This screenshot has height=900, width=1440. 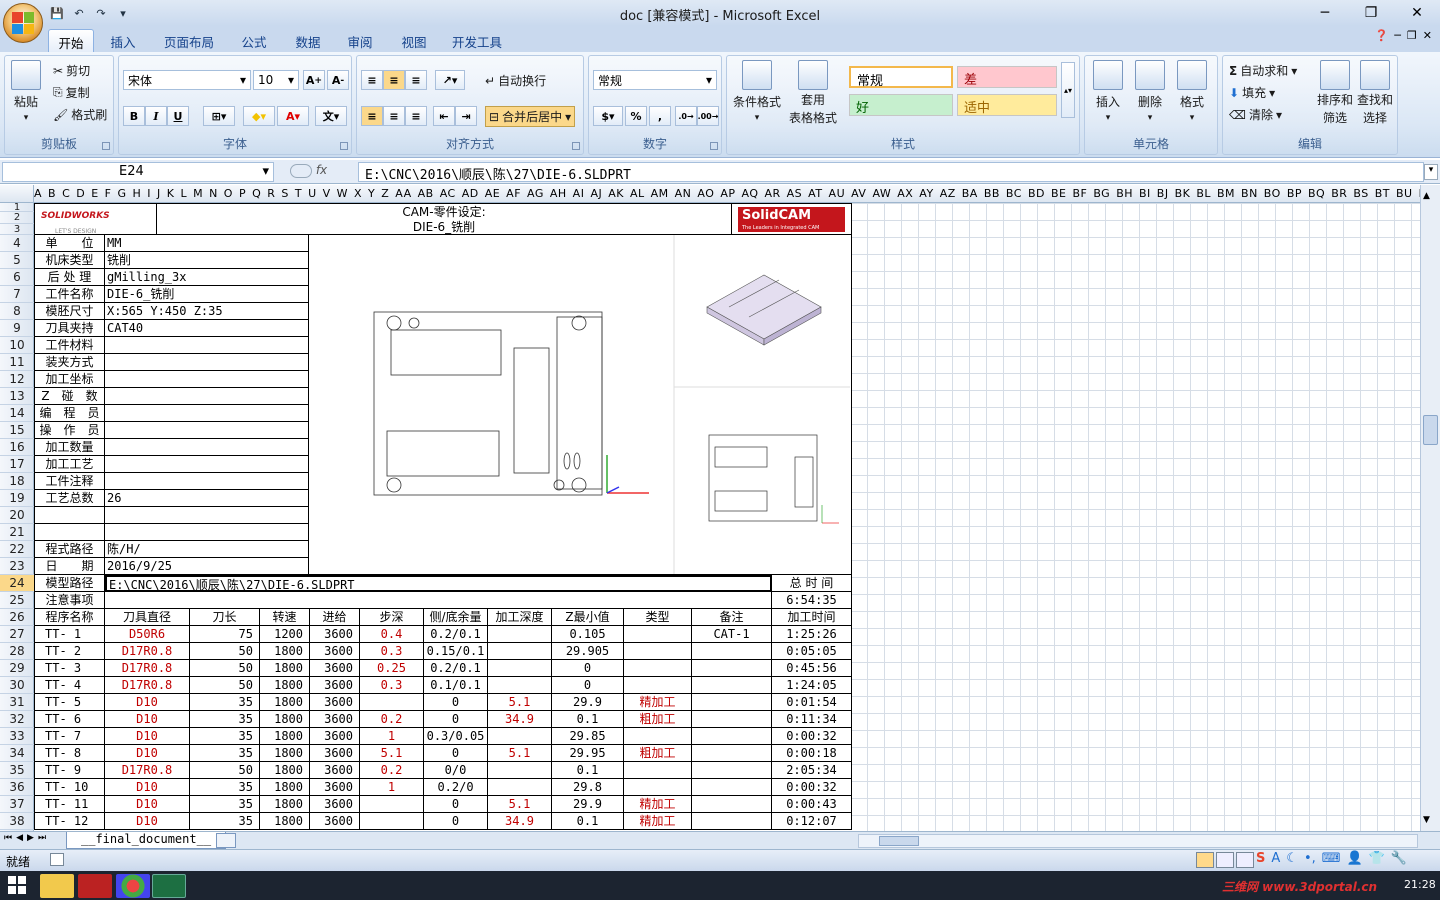 What do you see at coordinates (147, 617) in the screenshot?
I see `table-header-cell: 刀具直径` at bounding box center [147, 617].